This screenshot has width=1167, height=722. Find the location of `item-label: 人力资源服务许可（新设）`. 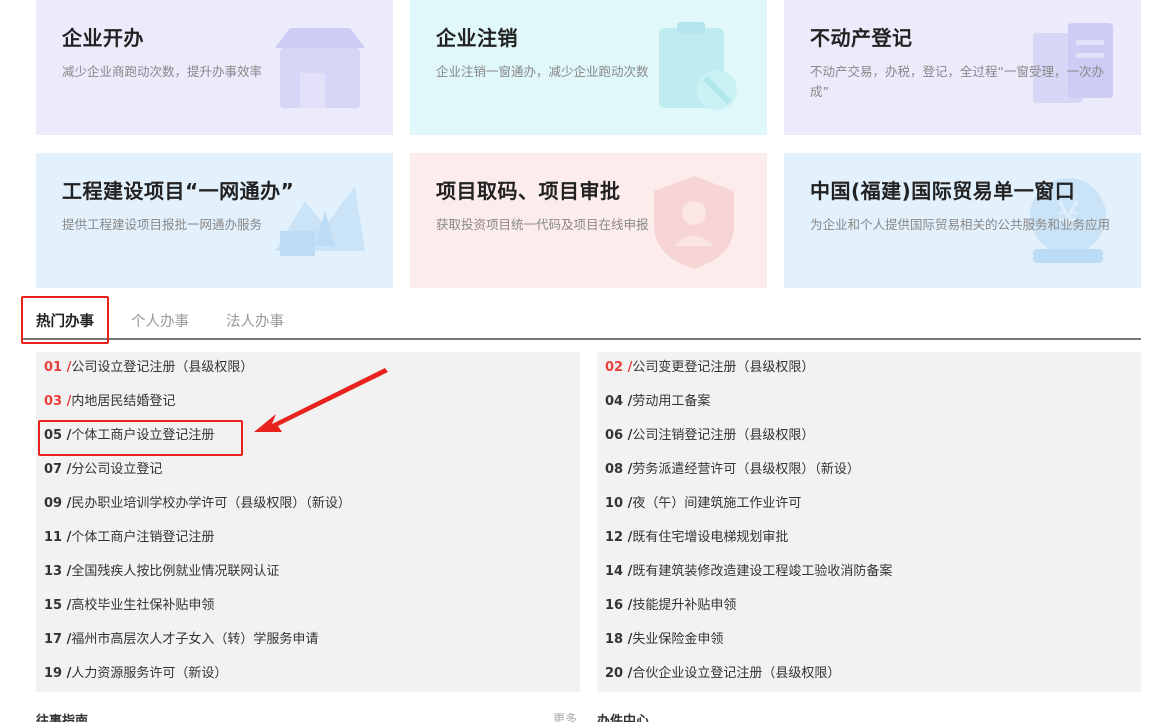

item-label: 人力资源服务许可（新设） is located at coordinates (149, 673).